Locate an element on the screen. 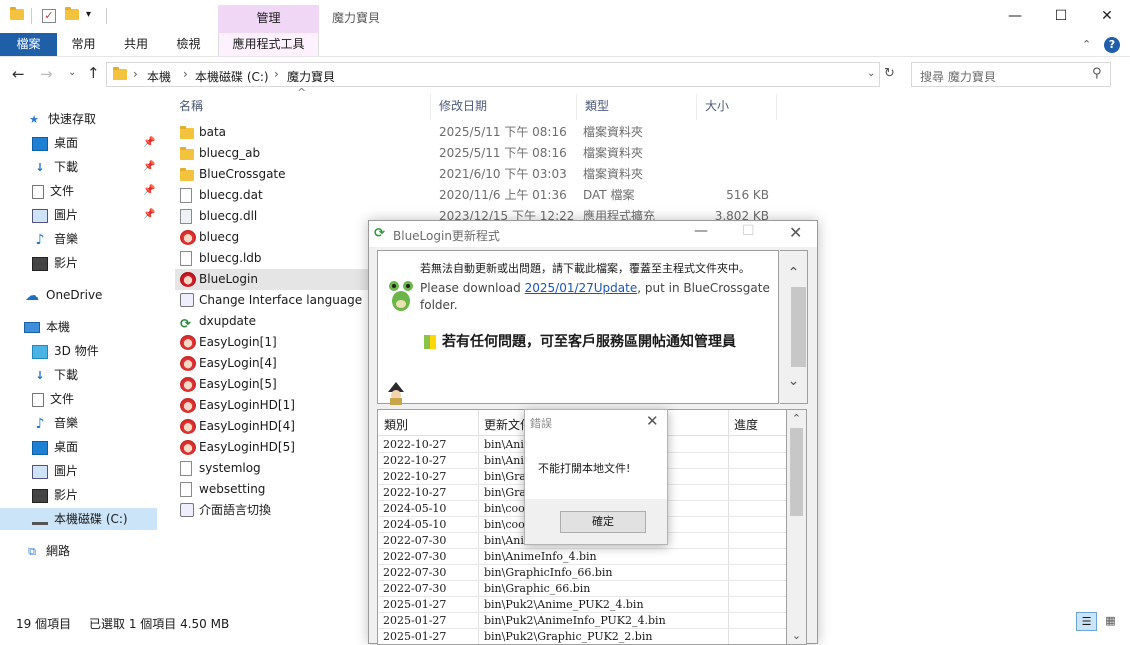 The height and width of the screenshot is (645, 1130). nav-quick-access: ★ 快速存取 is located at coordinates (61, 119).